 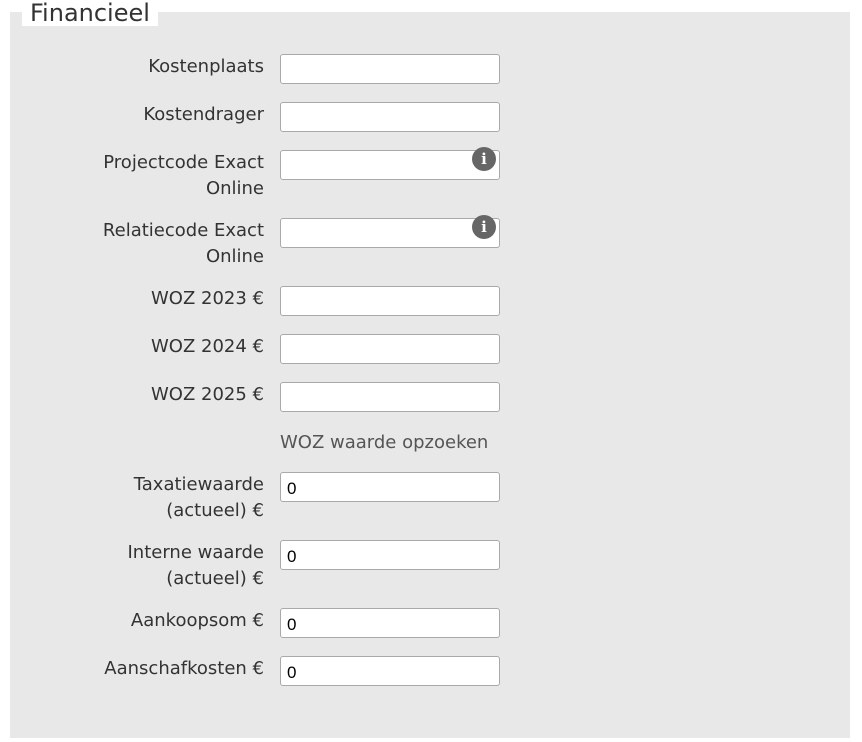 I want to click on kostendrager-label: Kostendrager, so click(x=203, y=114).